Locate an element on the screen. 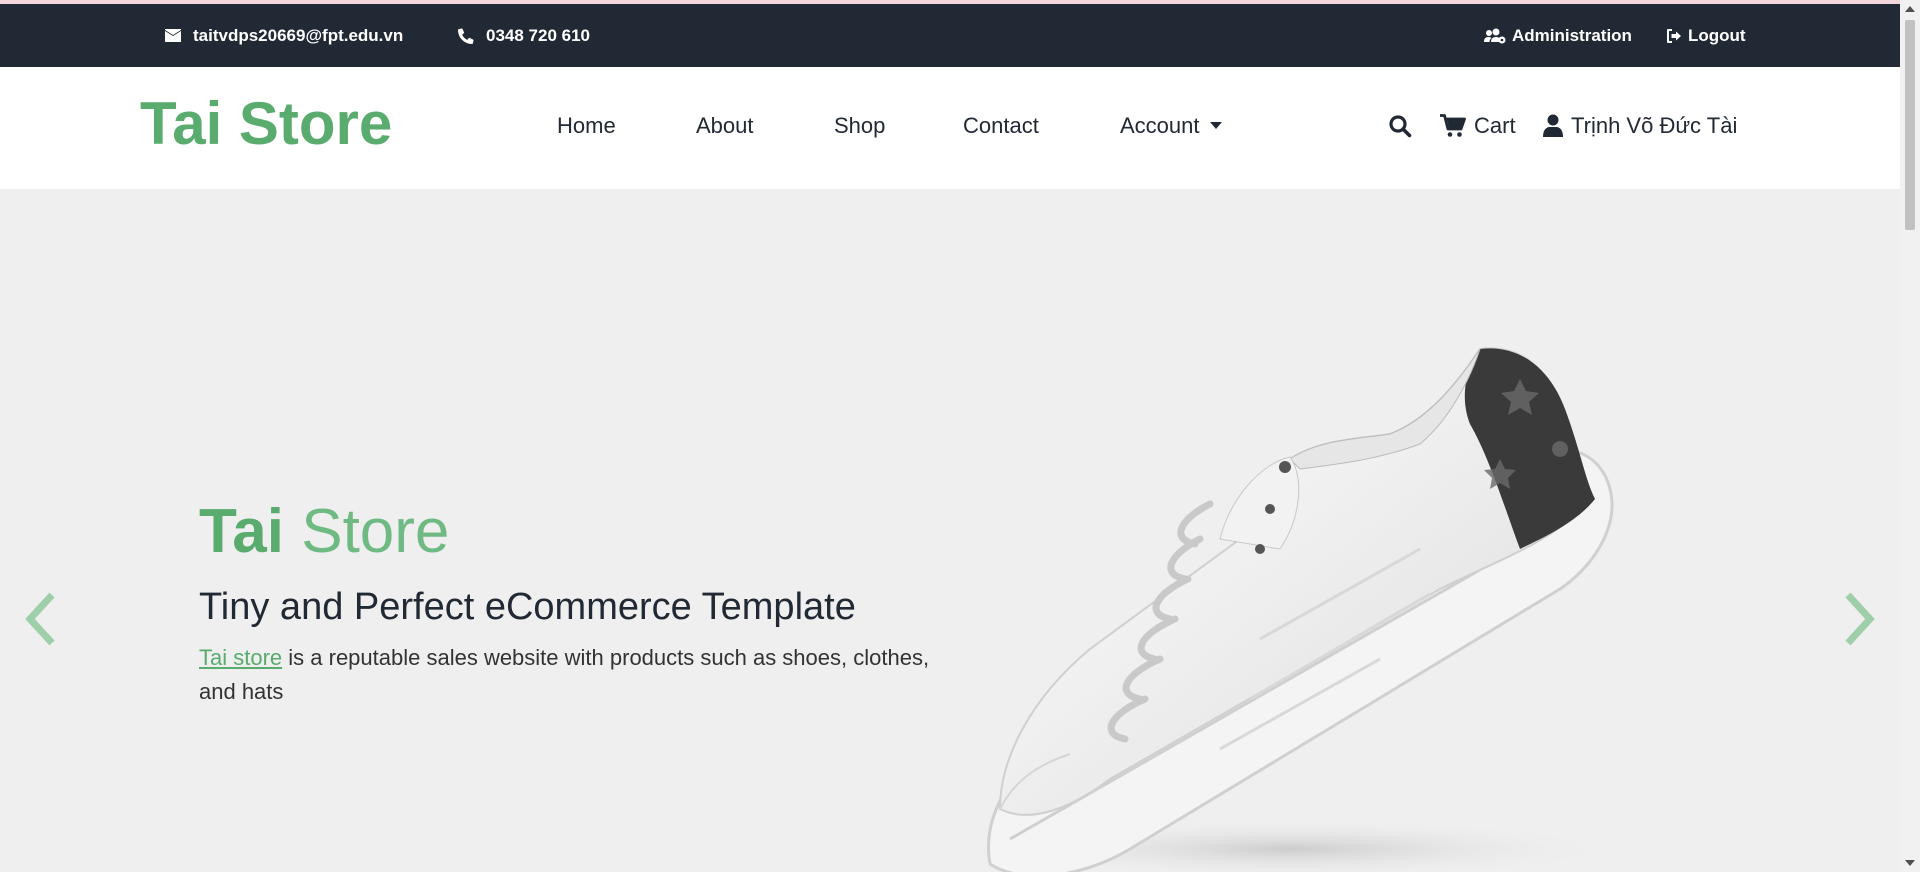 This screenshot has width=1920, height=872. email-contact: taitvdps20669@fpt.edu.vn is located at coordinates (284, 35).